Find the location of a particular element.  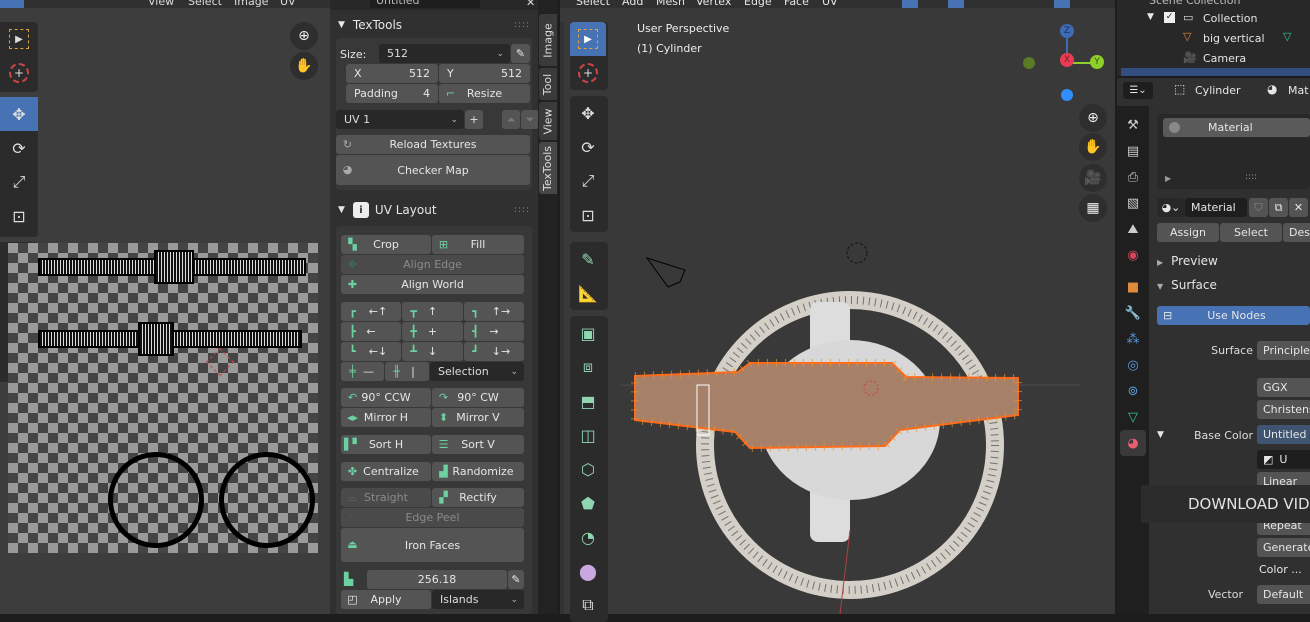

tab-image: Image is located at coordinates (548, 40).